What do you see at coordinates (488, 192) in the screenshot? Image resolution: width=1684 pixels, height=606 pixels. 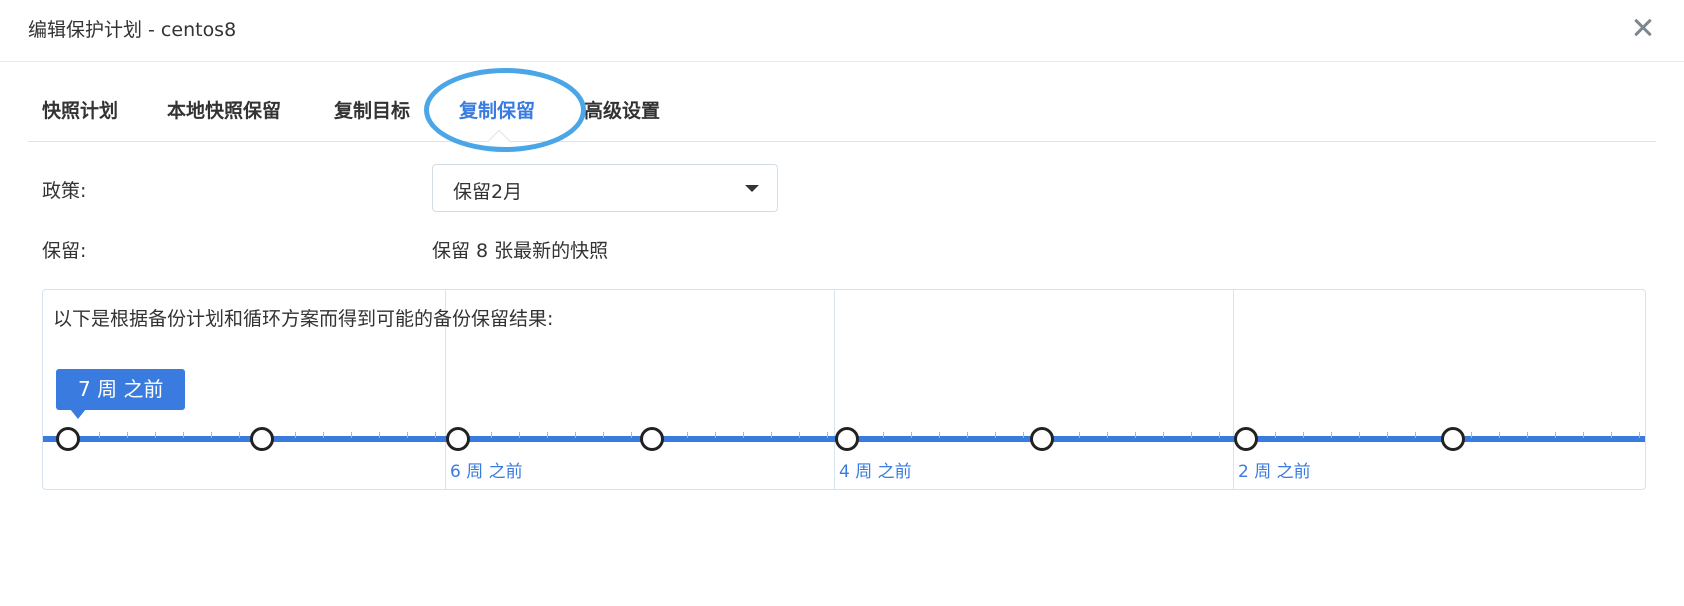 I see `policy-select-value: 保留2月` at bounding box center [488, 192].